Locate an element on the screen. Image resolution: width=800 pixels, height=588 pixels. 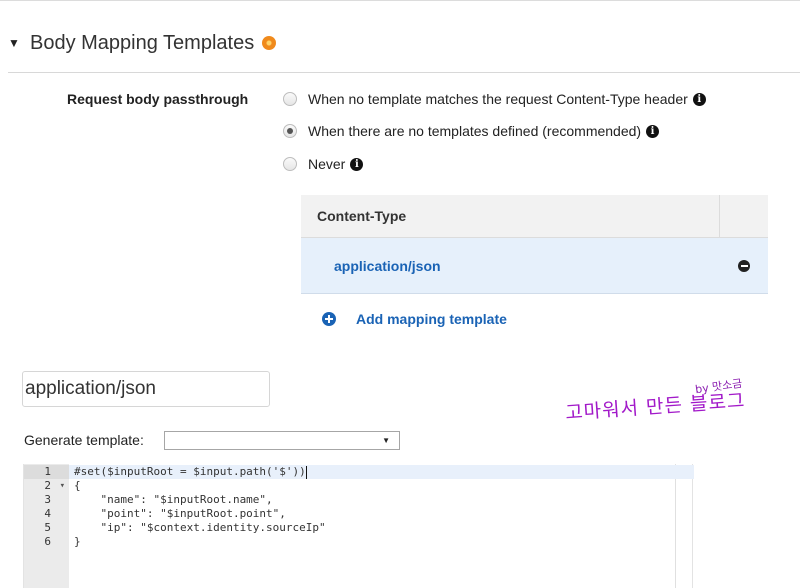
section-title: Body Mapping Templates is located at coordinates (142, 42).